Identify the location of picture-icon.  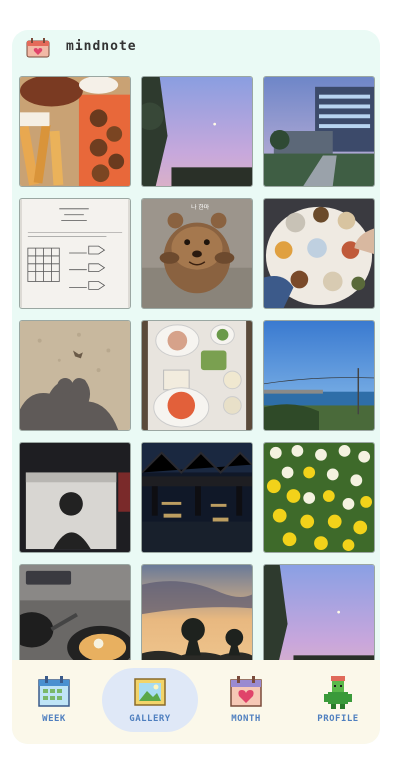
(150, 692).